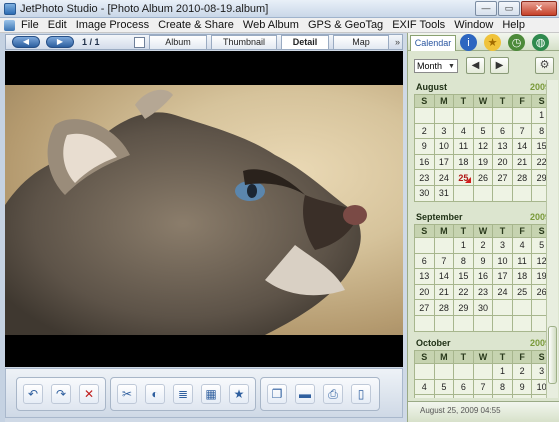 This screenshot has height=422, width=559. I want to click on star-icon: ★, so click(492, 42).